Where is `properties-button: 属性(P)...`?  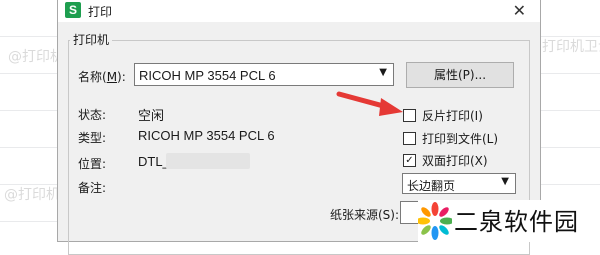
properties-button: 属性(P)... is located at coordinates (460, 75).